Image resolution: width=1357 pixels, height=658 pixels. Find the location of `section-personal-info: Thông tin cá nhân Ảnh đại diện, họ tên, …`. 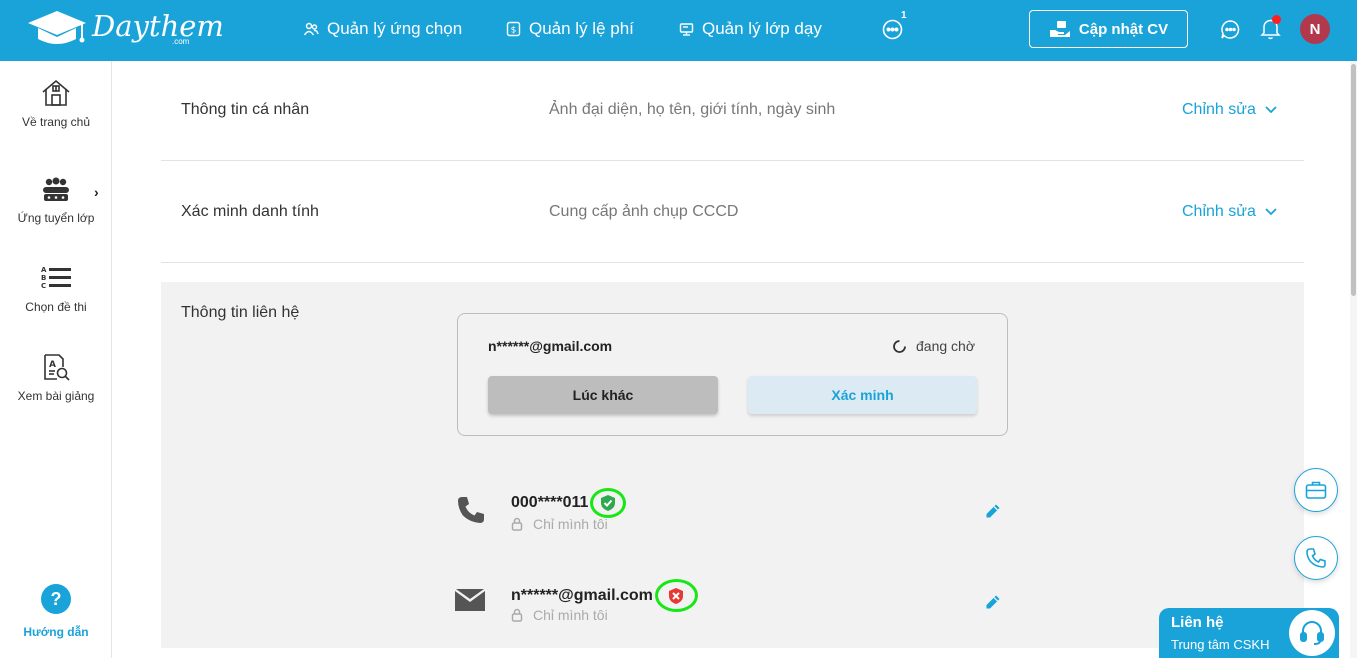

section-personal-info: Thông tin cá nhân Ảnh đại diện, họ tên, … is located at coordinates (732, 111).